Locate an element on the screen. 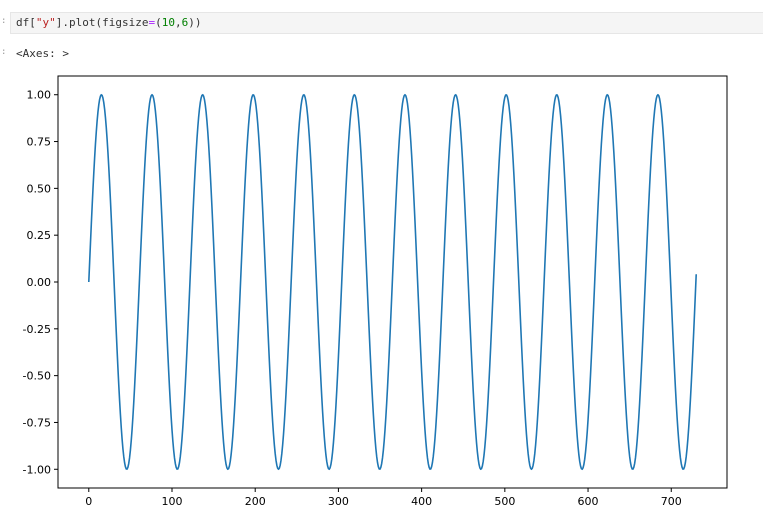  y-tick-label: 0.25 is located at coordinates (39, 235).